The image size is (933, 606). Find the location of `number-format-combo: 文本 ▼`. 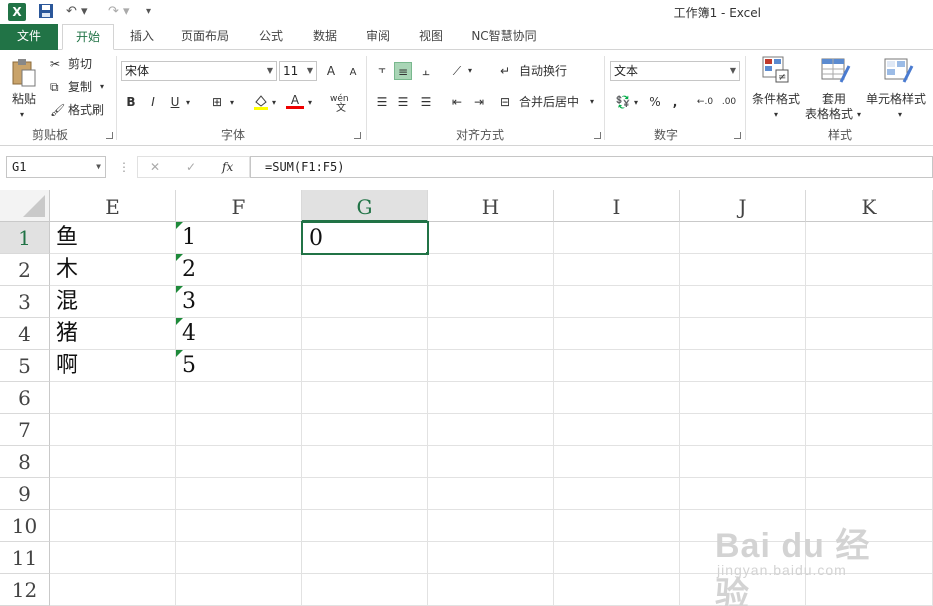

number-format-combo: 文本 ▼ is located at coordinates (675, 71).